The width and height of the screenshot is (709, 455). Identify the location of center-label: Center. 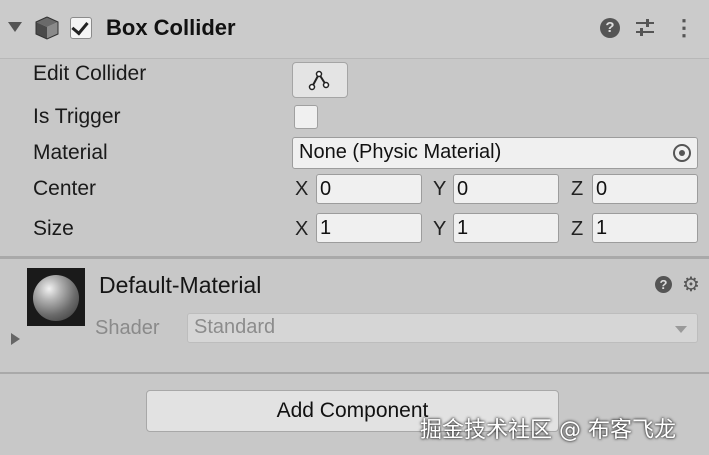
(65, 188).